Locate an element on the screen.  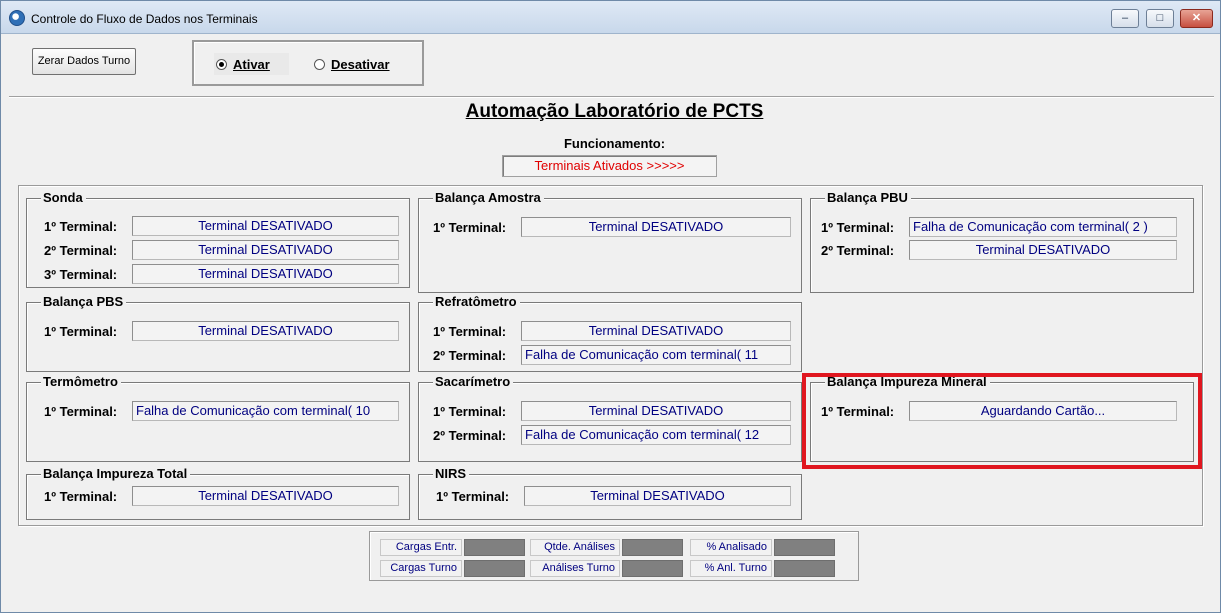
cargas-entr-value is located at coordinates (494, 547).